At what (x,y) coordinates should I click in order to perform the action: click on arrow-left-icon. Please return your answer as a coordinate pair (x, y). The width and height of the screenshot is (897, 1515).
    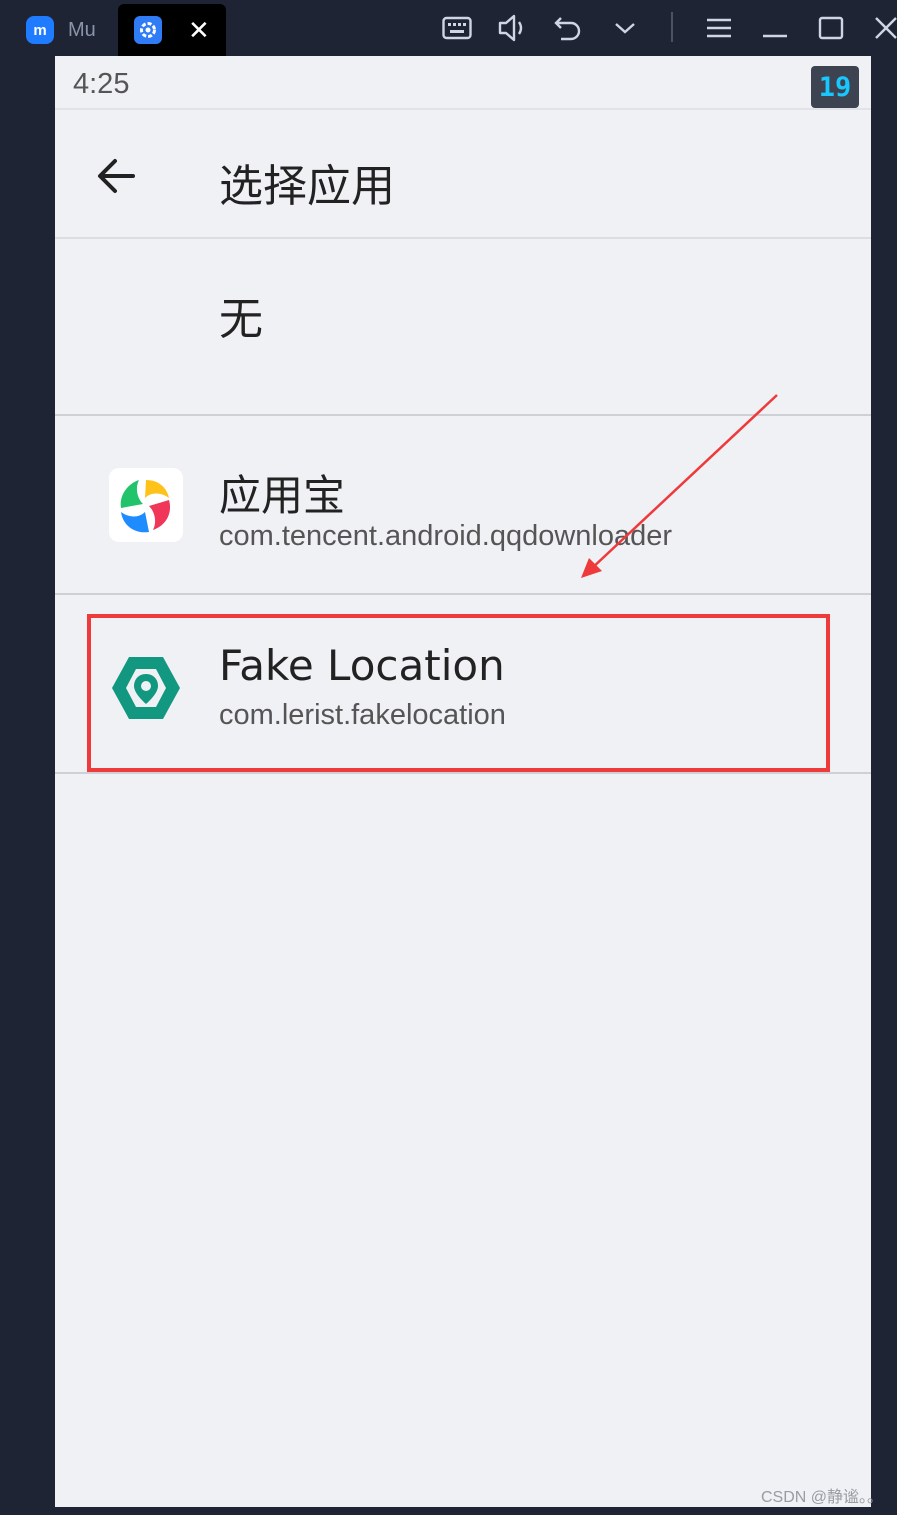
    Looking at the image, I should click on (116, 176).